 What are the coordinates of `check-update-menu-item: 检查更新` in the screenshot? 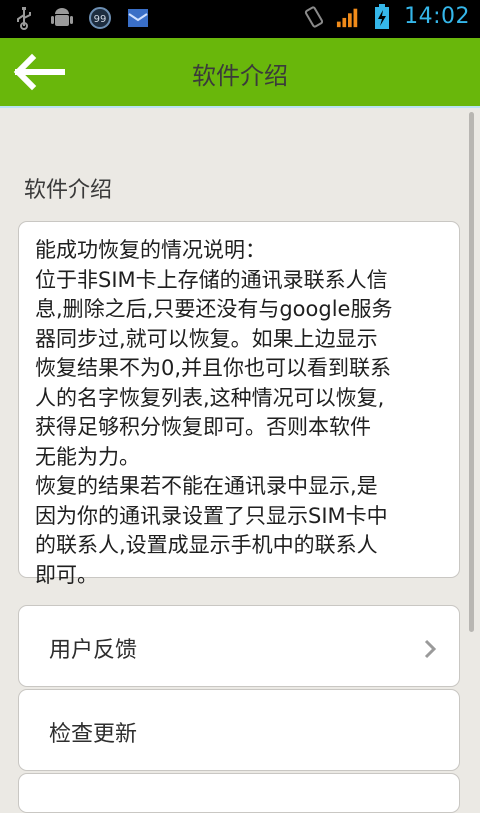 It's located at (239, 730).